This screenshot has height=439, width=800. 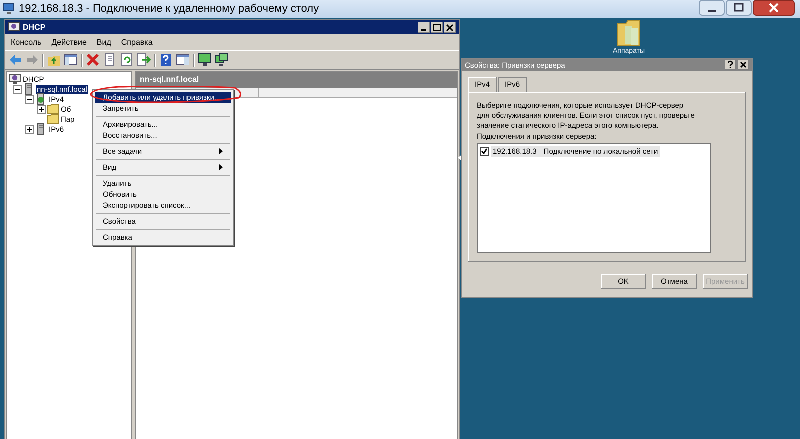 I want to click on pane-header: nn-sql.nnf.local, so click(x=296, y=80).